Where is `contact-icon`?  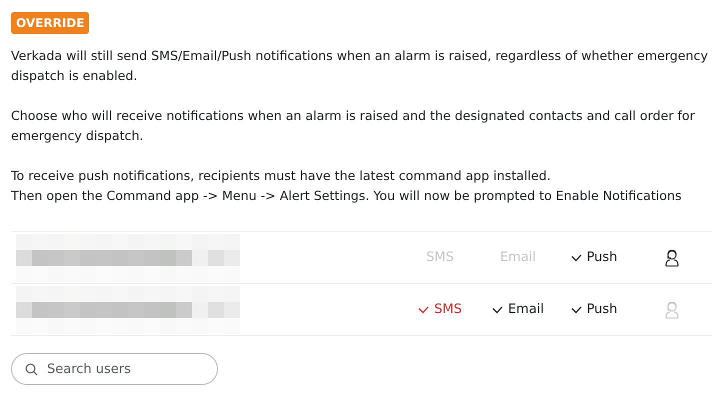
contact-icon is located at coordinates (672, 257).